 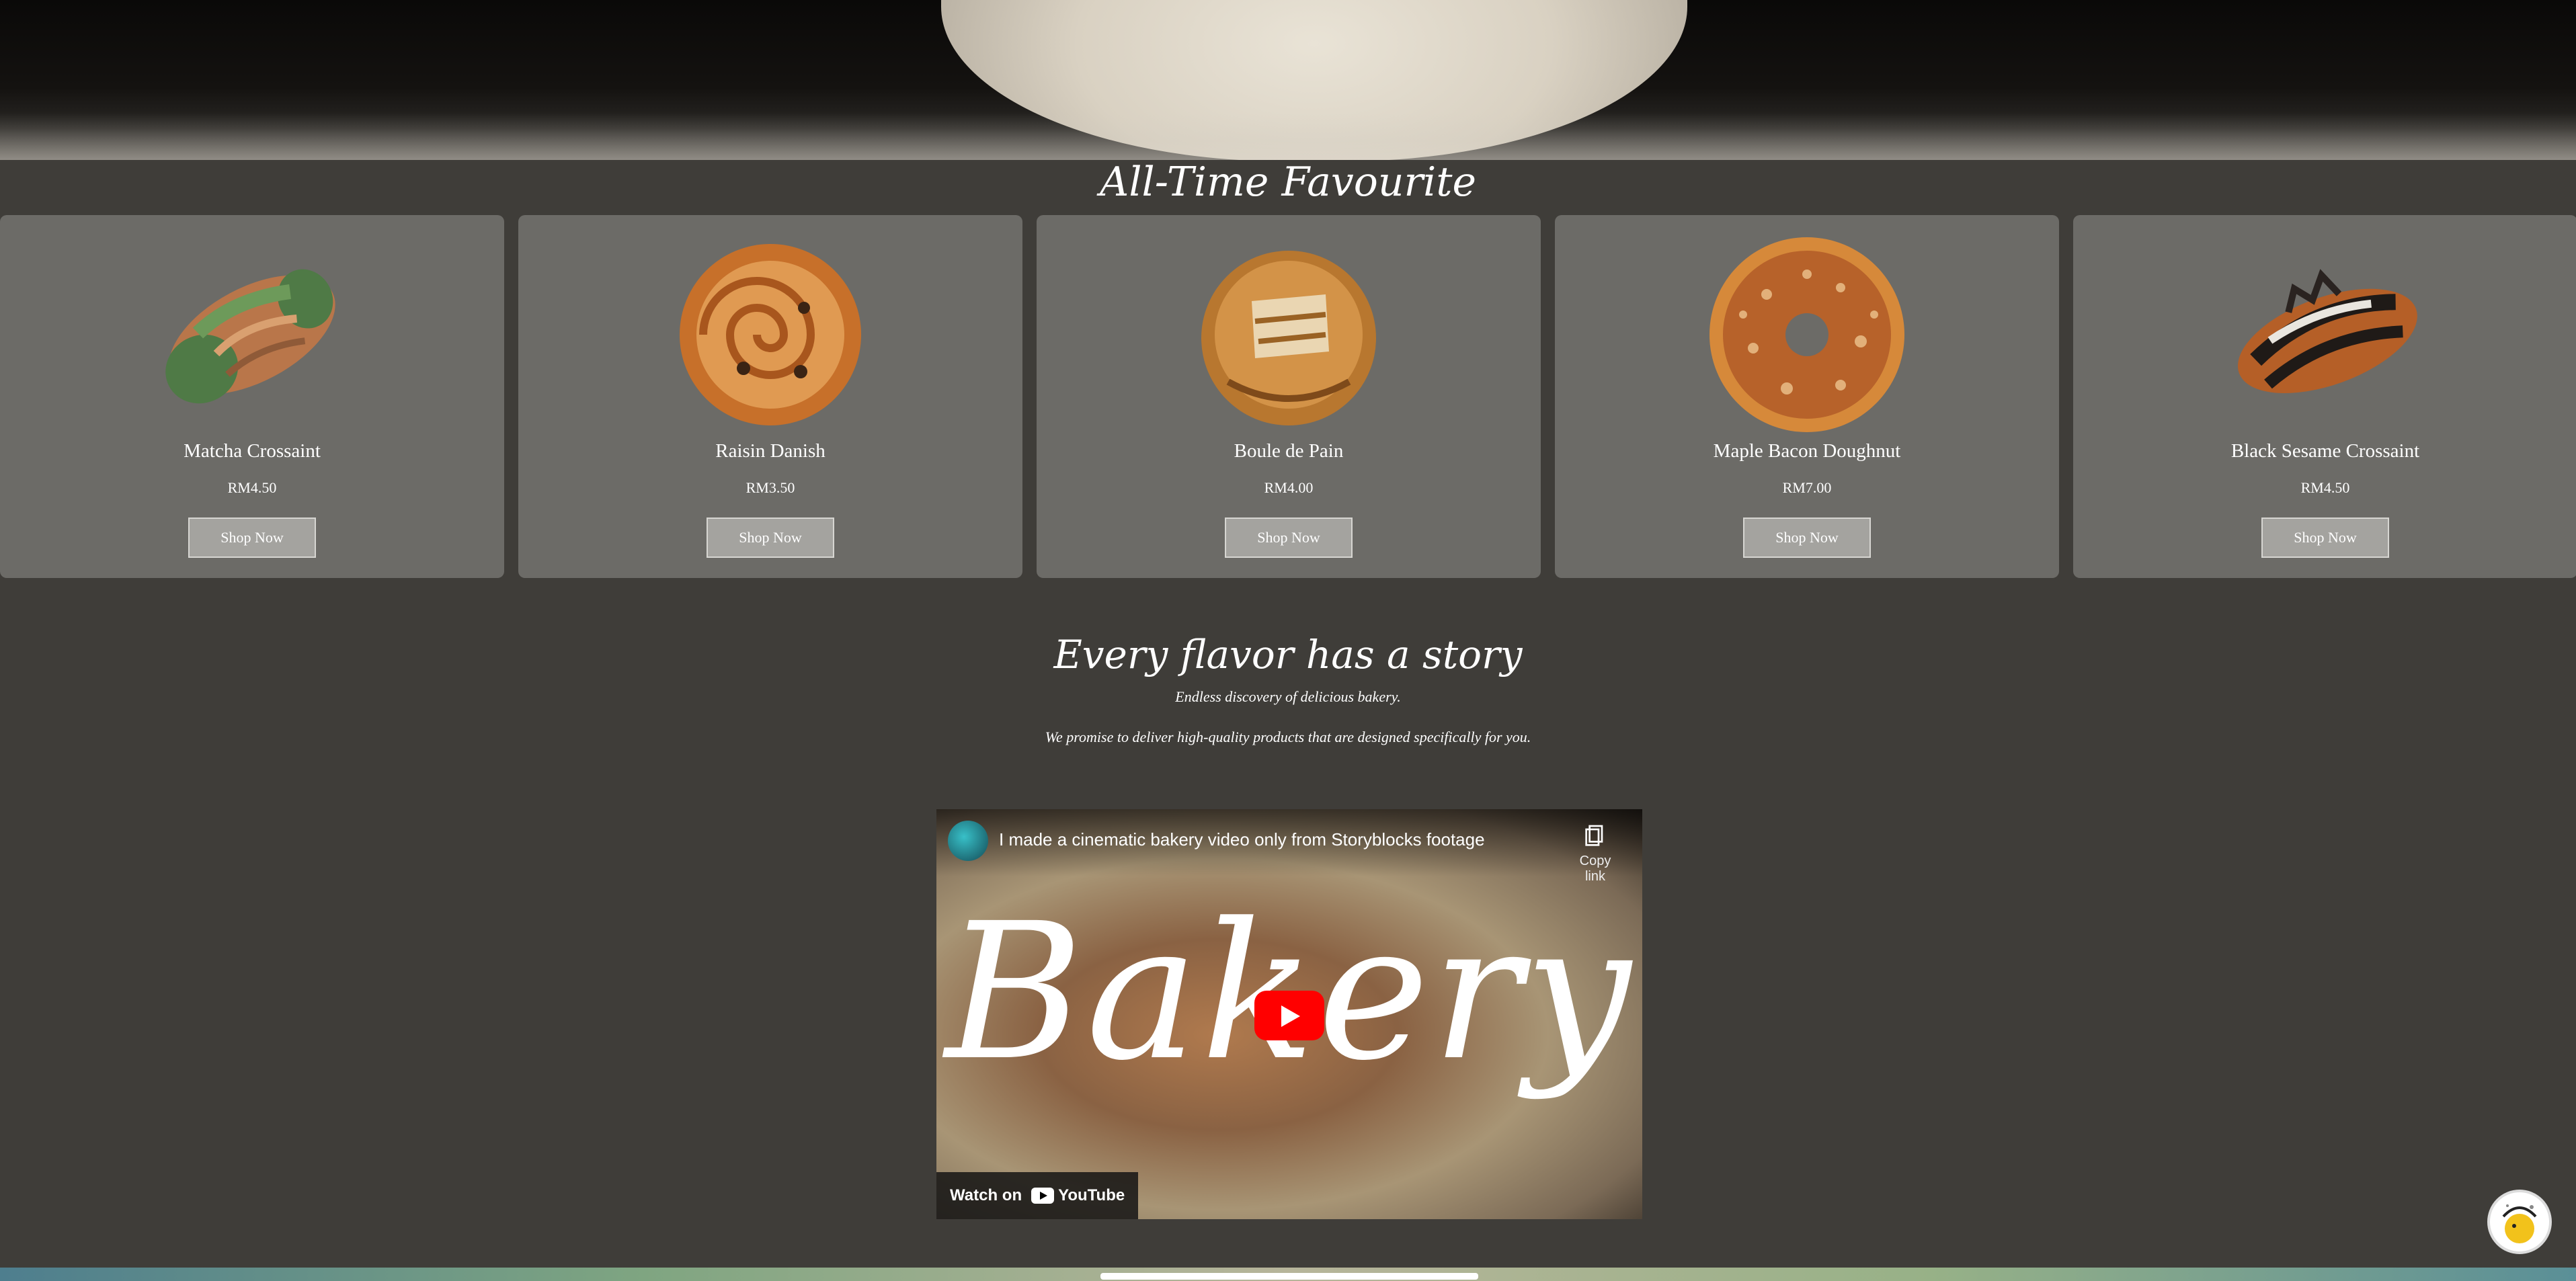 I want to click on story-title: Every flavor has a story, so click(x=1288, y=654).